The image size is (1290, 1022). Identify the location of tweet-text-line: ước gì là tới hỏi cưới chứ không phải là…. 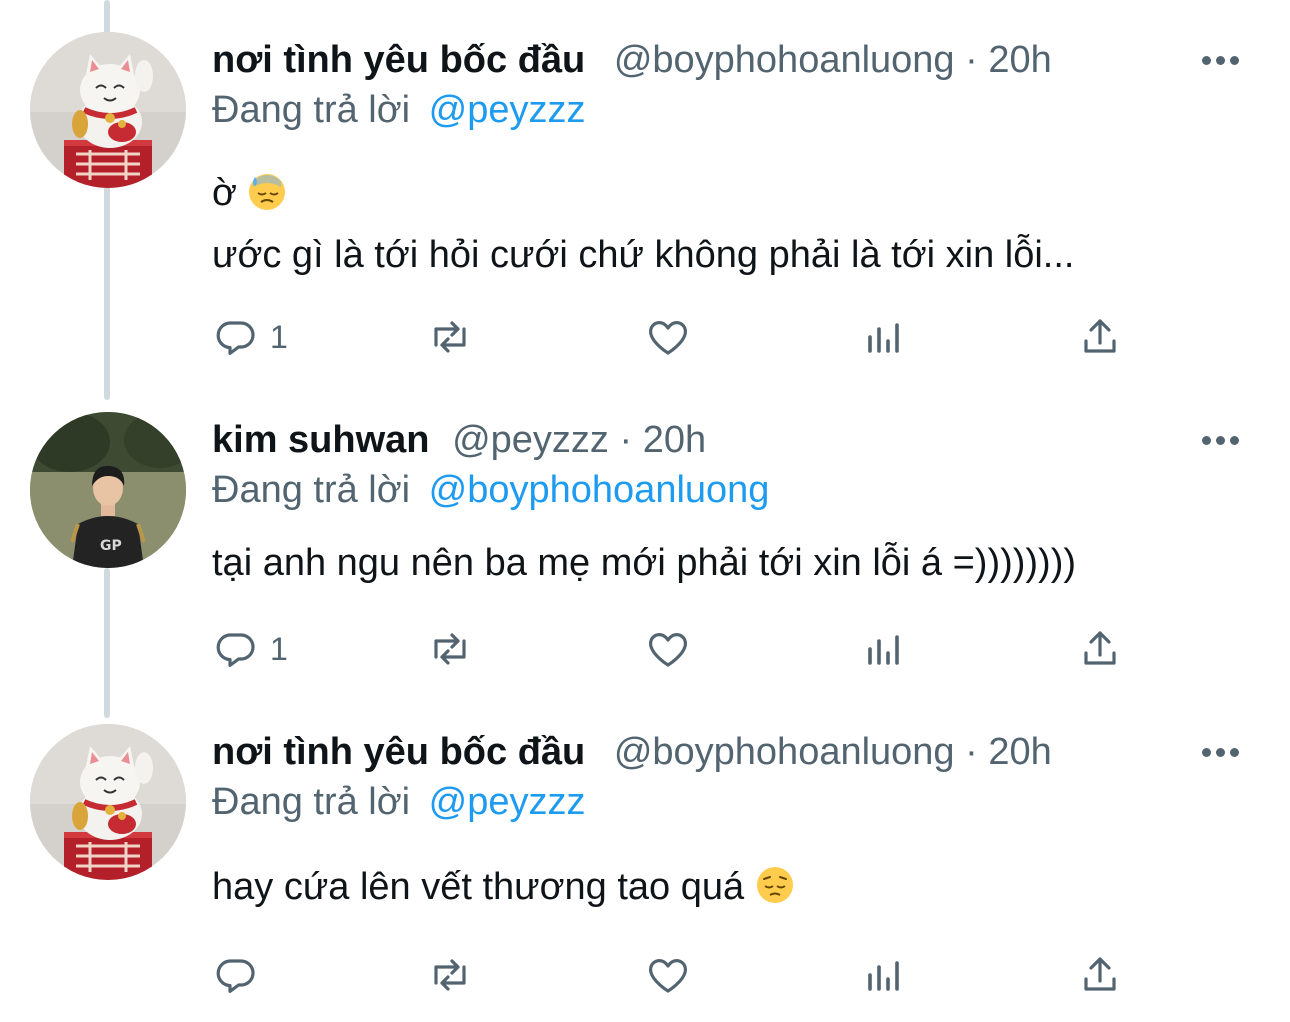
(643, 255).